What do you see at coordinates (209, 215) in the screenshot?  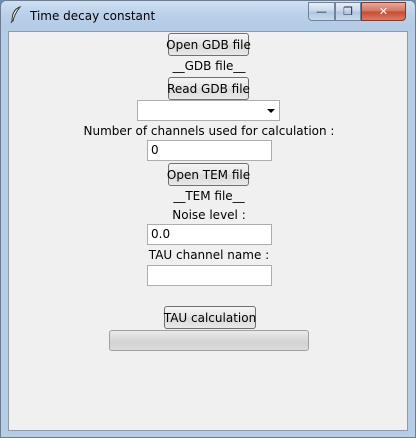 I see `noise-label: Noise level :` at bounding box center [209, 215].